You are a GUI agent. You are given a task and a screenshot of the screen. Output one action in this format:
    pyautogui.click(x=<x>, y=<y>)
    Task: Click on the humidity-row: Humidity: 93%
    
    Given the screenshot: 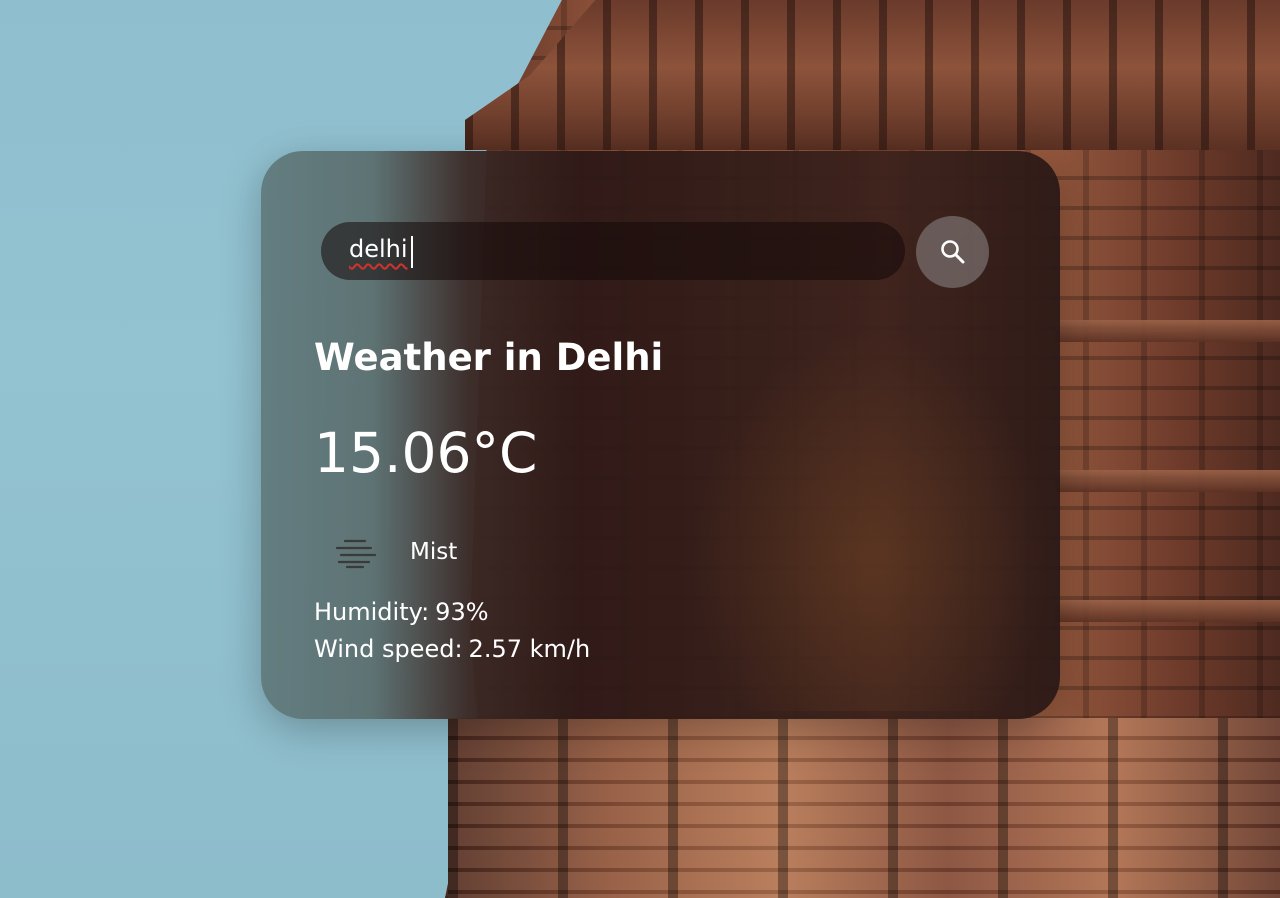 What is the action you would take?
    pyautogui.click(x=401, y=612)
    